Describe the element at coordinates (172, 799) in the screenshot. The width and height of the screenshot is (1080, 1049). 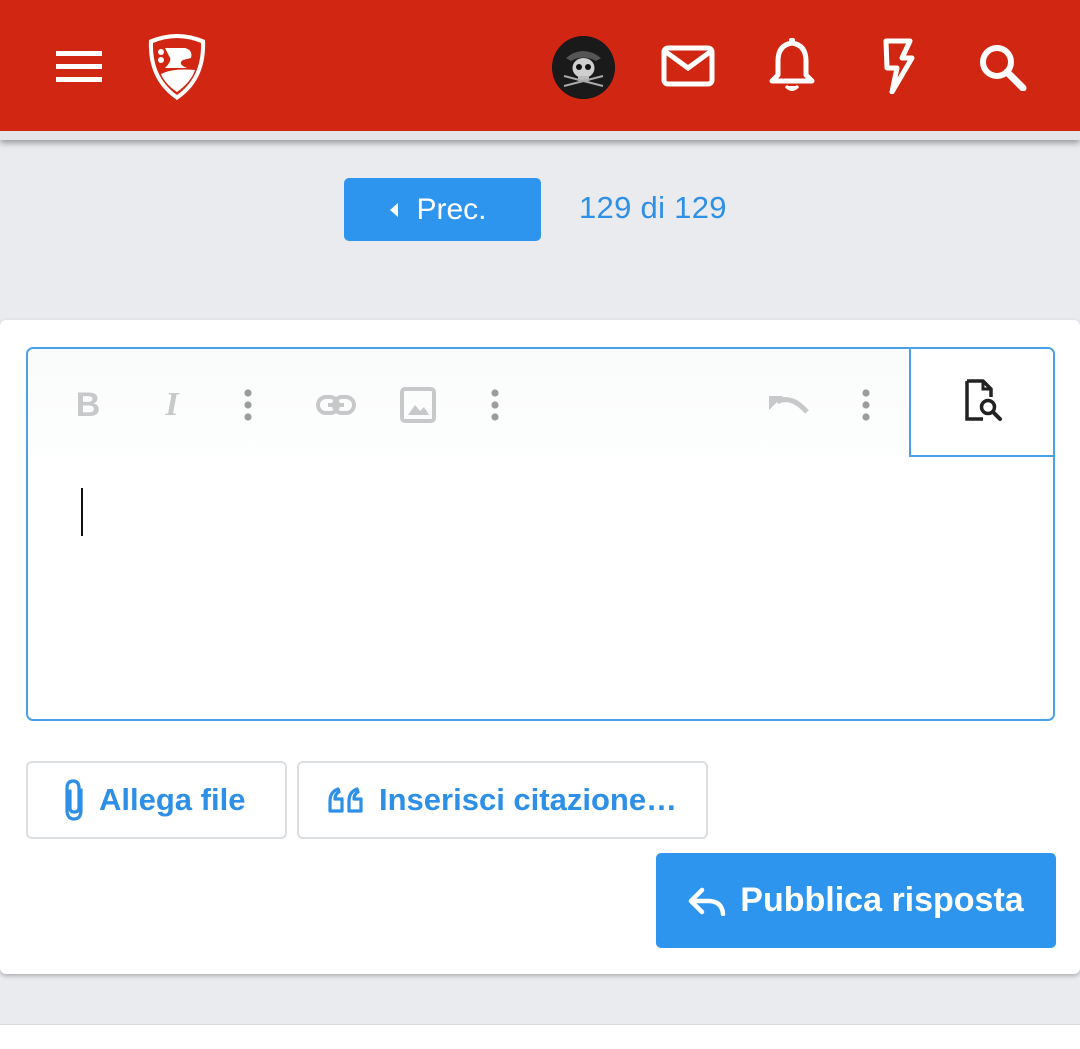
I see `attach-file-label: Allega file` at that location.